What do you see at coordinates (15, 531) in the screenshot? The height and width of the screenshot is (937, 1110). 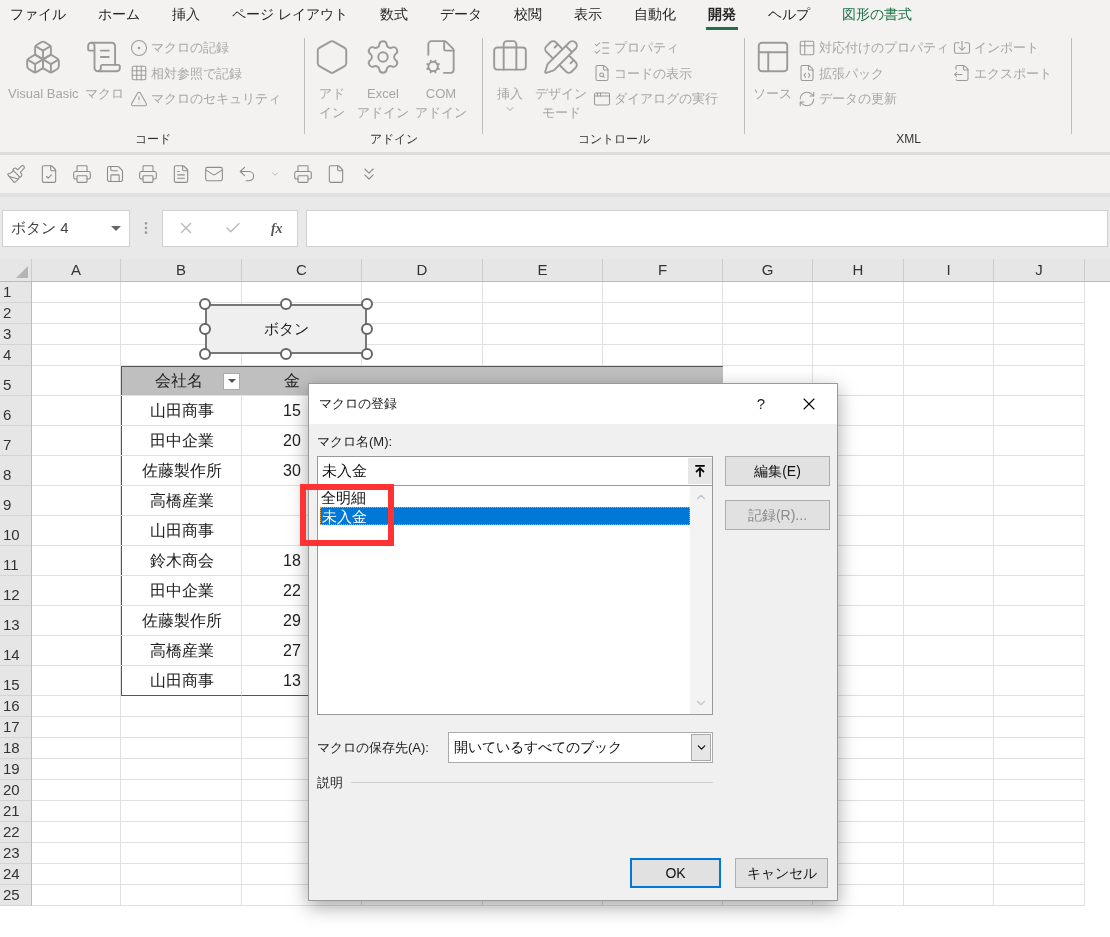 I see `row-header: 10` at bounding box center [15, 531].